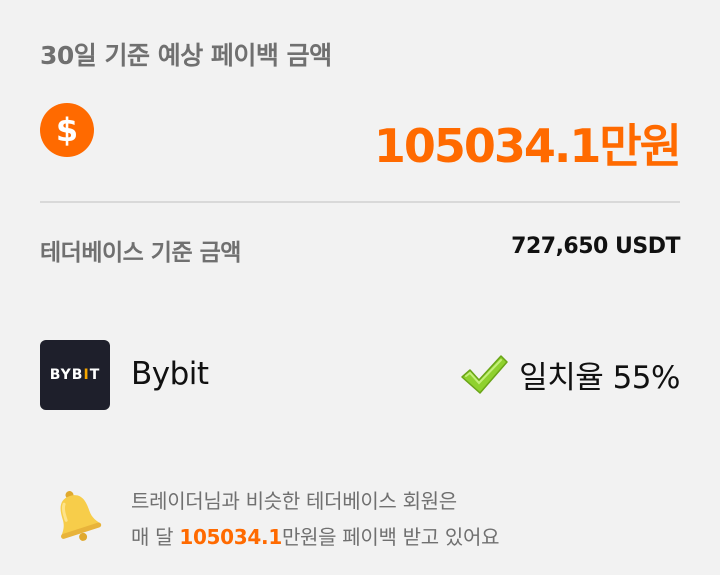 The image size is (720, 575). I want to click on note-line-2-suffix: 만원을 페이백 받고 있어요, so click(390, 537).